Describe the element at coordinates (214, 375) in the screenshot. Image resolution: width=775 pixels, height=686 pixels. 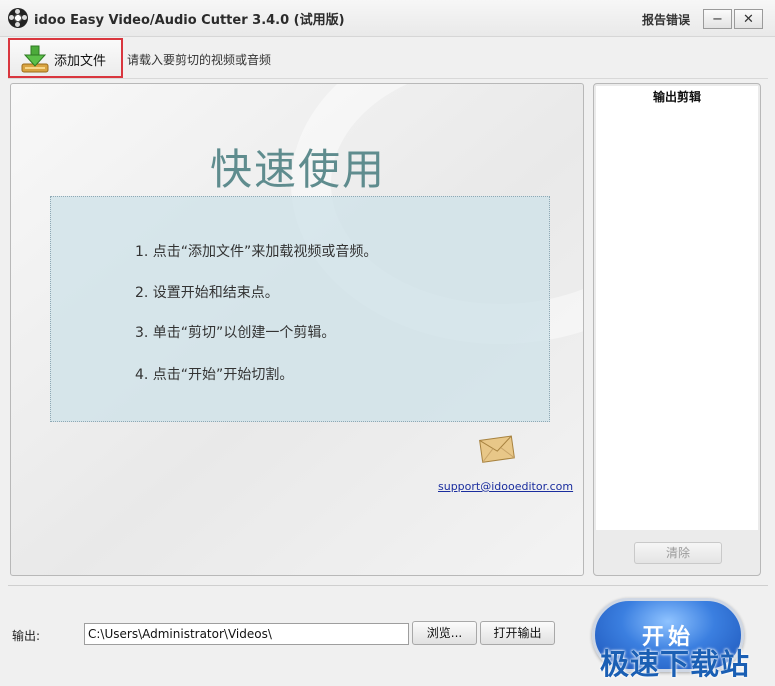
I see `step-4: 4. 点击“开始”开始切割。` at that location.